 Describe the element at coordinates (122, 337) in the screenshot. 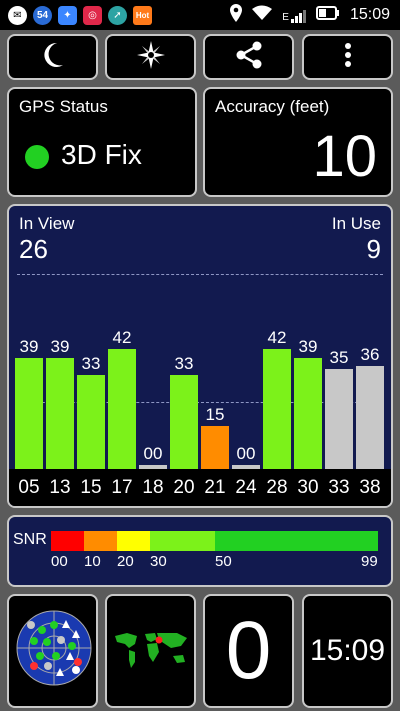

I see `snr-value-17: 42` at that location.